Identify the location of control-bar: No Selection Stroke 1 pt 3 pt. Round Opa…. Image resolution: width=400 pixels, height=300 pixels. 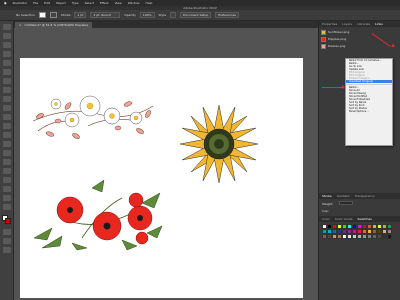
(200, 15).